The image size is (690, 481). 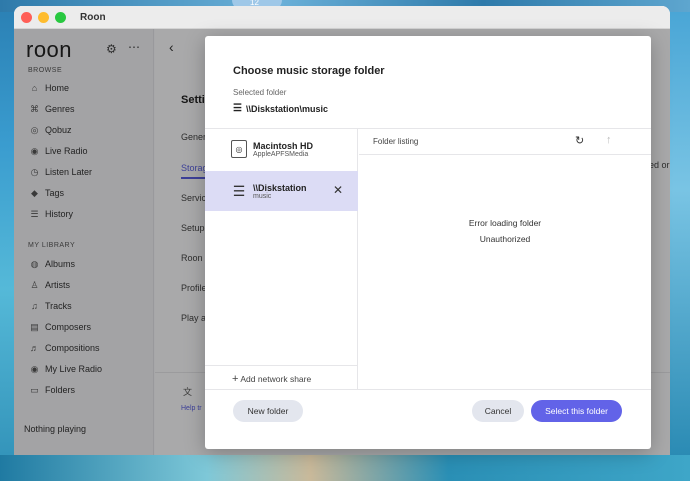 I want to click on plus-icon: +, so click(x=235, y=379).